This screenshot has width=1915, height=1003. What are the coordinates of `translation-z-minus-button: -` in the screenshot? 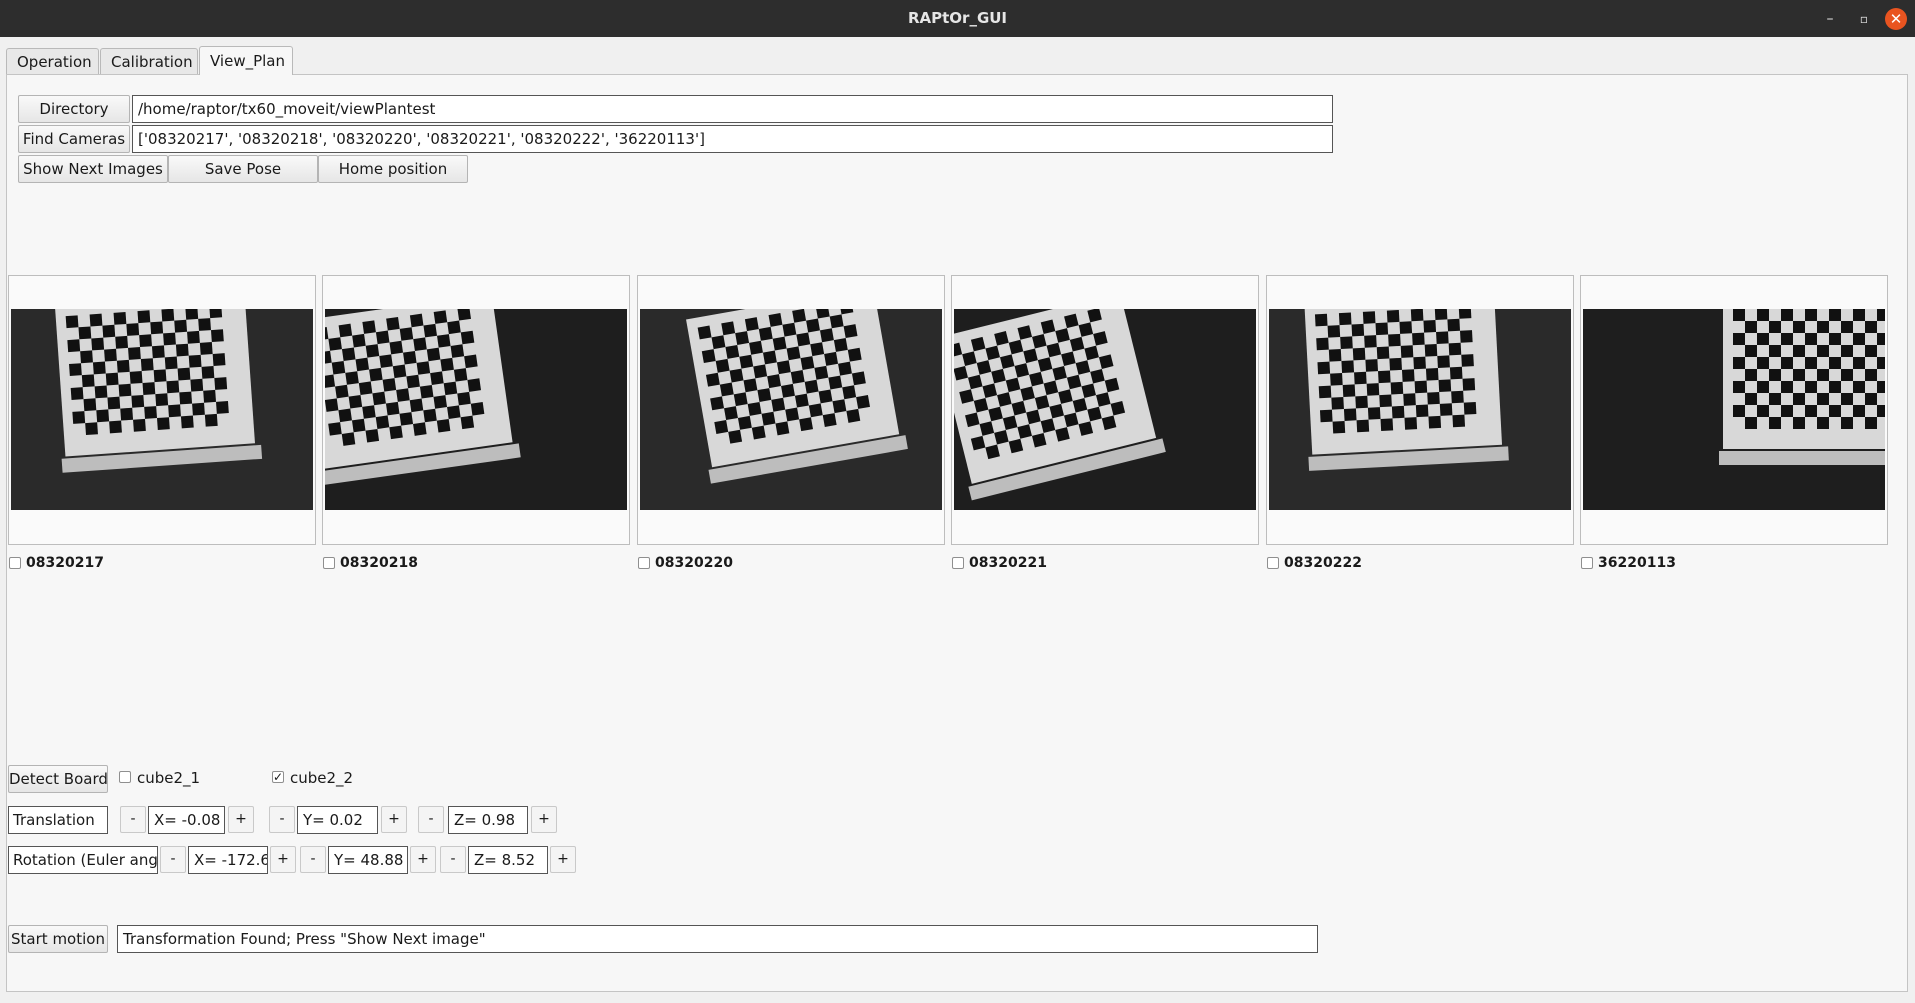 It's located at (431, 819).